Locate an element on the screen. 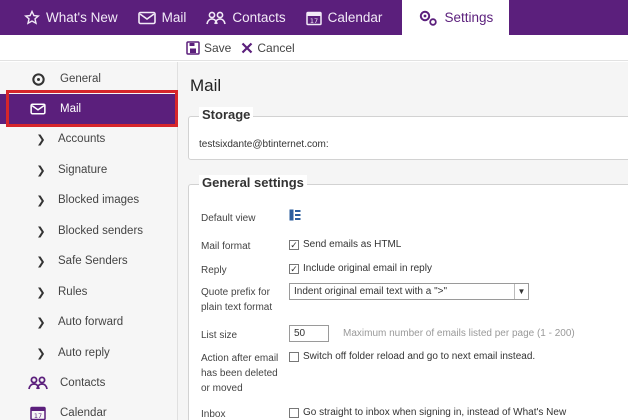 This screenshot has width=628, height=420. sidebar-item-accounts: ❯ Accounts is located at coordinates (89, 139).